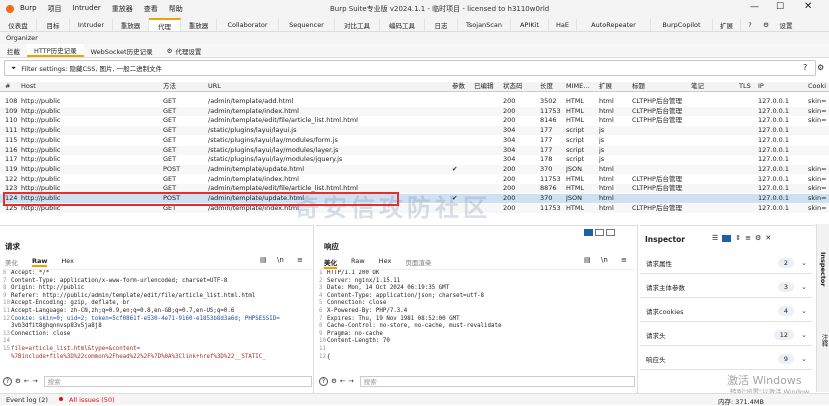  I want to click on menu-repeater: 重放器, so click(122, 9).